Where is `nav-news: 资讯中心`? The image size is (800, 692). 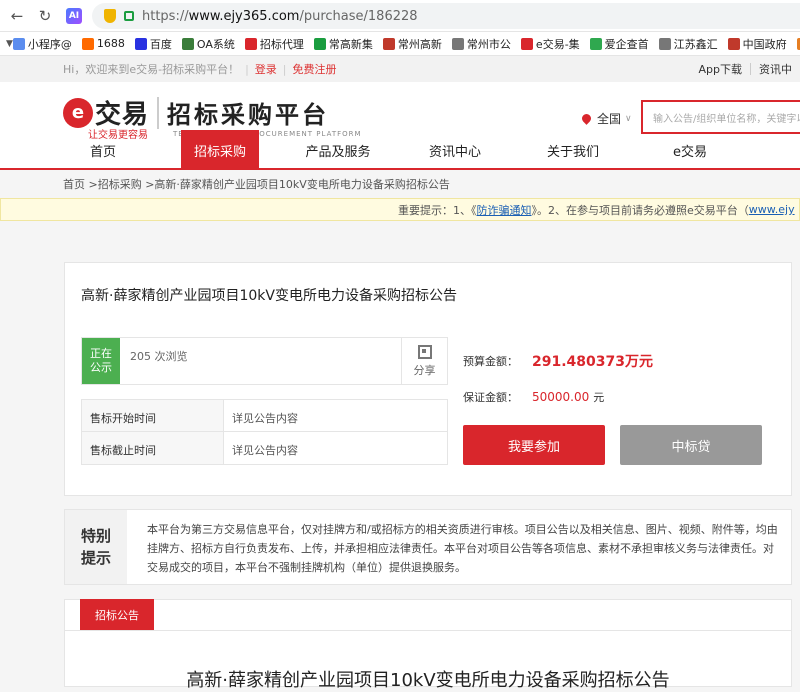
nav-news: 资讯中心 is located at coordinates (455, 150).